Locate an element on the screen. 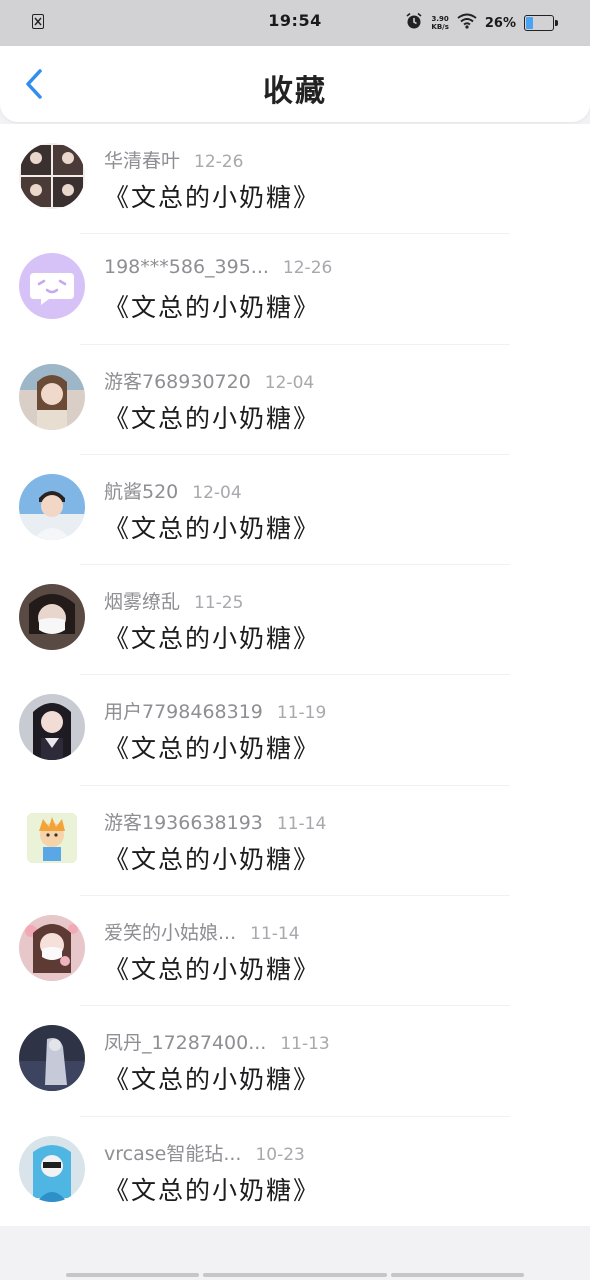 Image resolution: width=590 pixels, height=1280 pixels. alarm-icon is located at coordinates (414, 23).